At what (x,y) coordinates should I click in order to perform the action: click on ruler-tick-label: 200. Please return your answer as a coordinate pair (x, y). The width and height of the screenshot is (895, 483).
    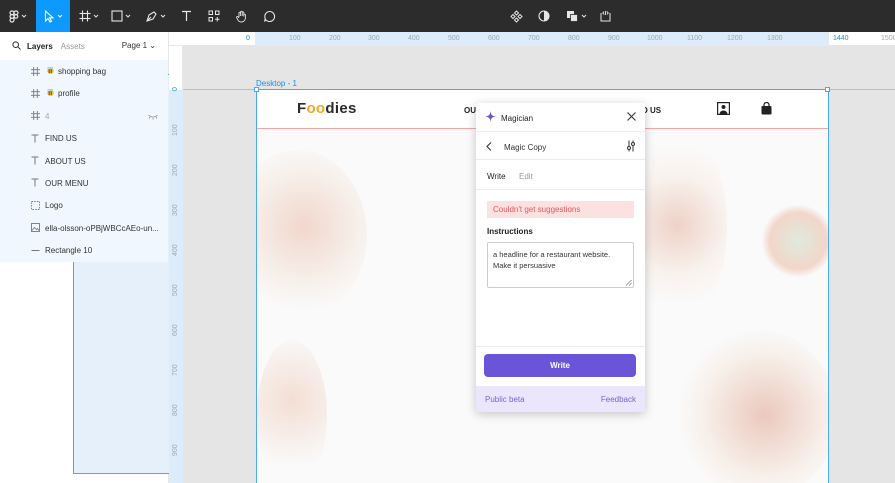
    Looking at the image, I should click on (335, 38).